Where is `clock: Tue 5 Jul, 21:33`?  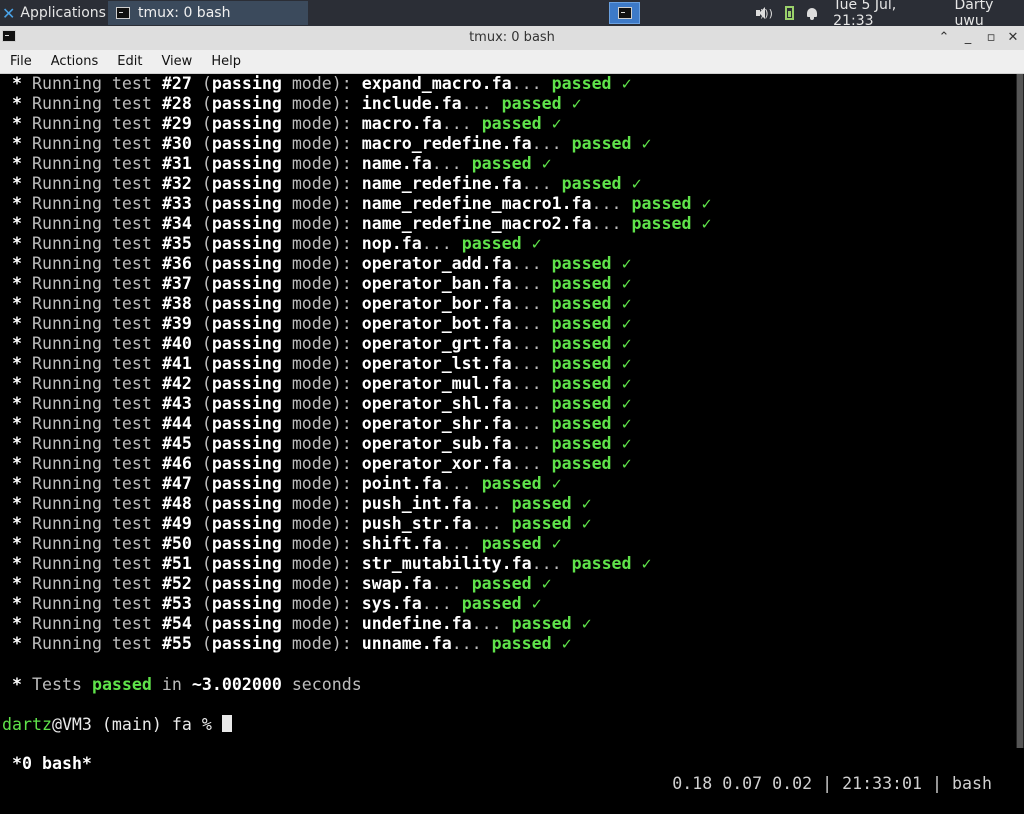 clock: Tue 5 Jul, 21:33 is located at coordinates (884, 14).